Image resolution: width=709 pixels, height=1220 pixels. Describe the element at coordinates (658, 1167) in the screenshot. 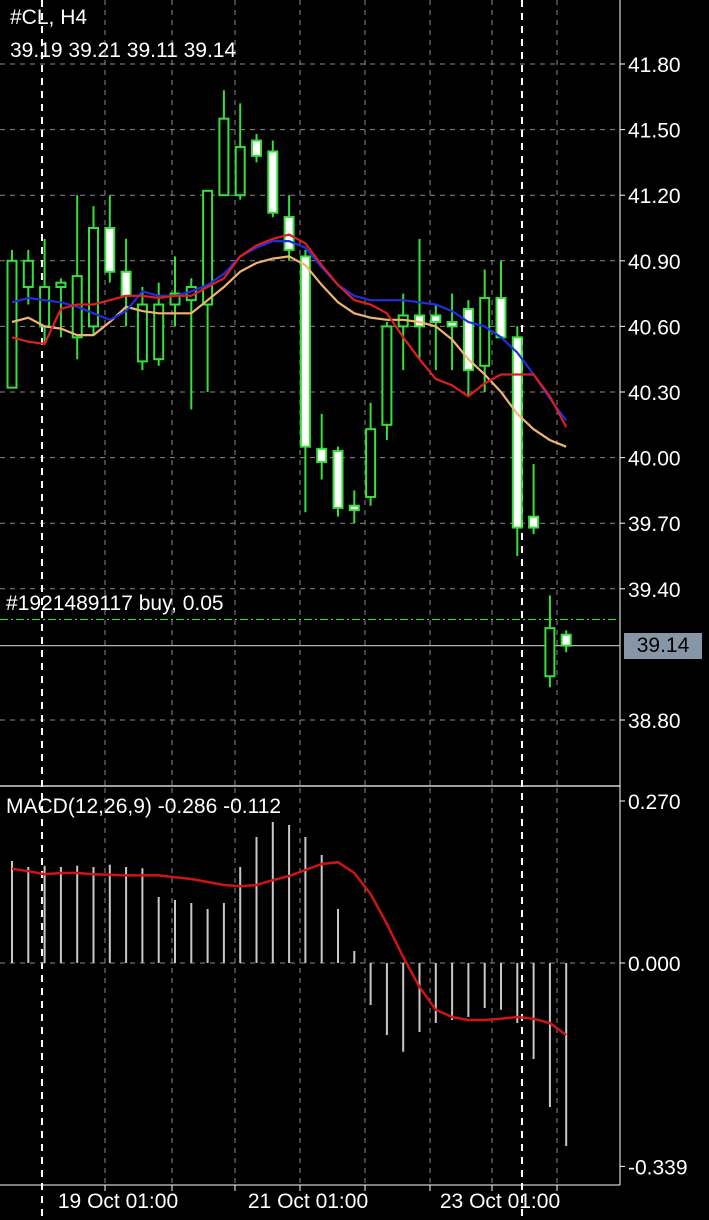

I see `macd-tick-label: -0.339` at that location.